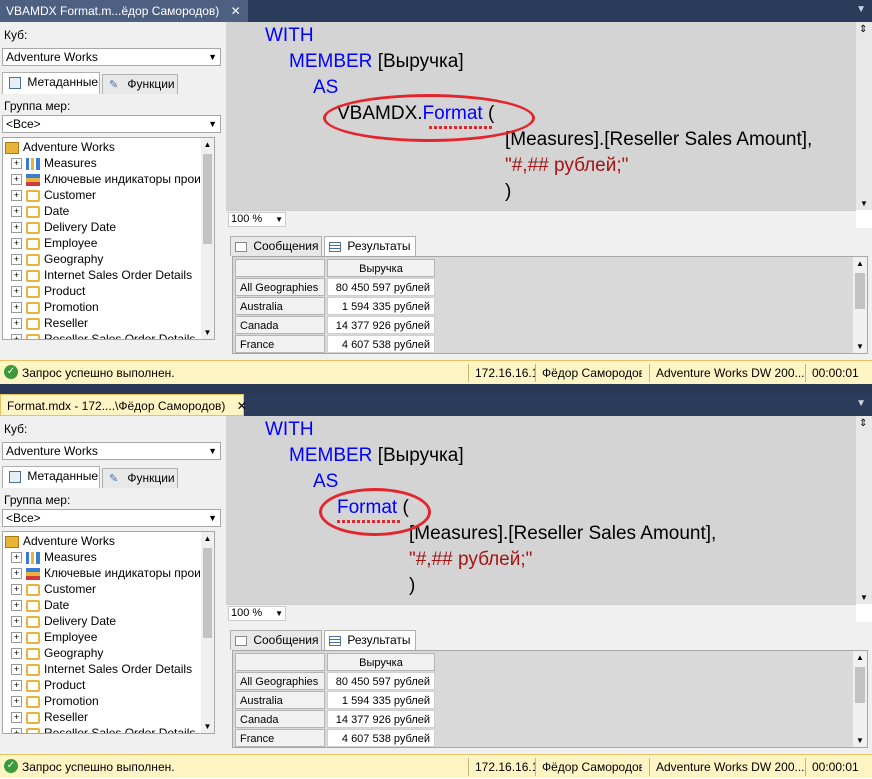 Image resolution: width=872 pixels, height=779 pixels. Describe the element at coordinates (381, 325) in the screenshot. I see `grid-cell: 14 377 926 рублей` at that location.